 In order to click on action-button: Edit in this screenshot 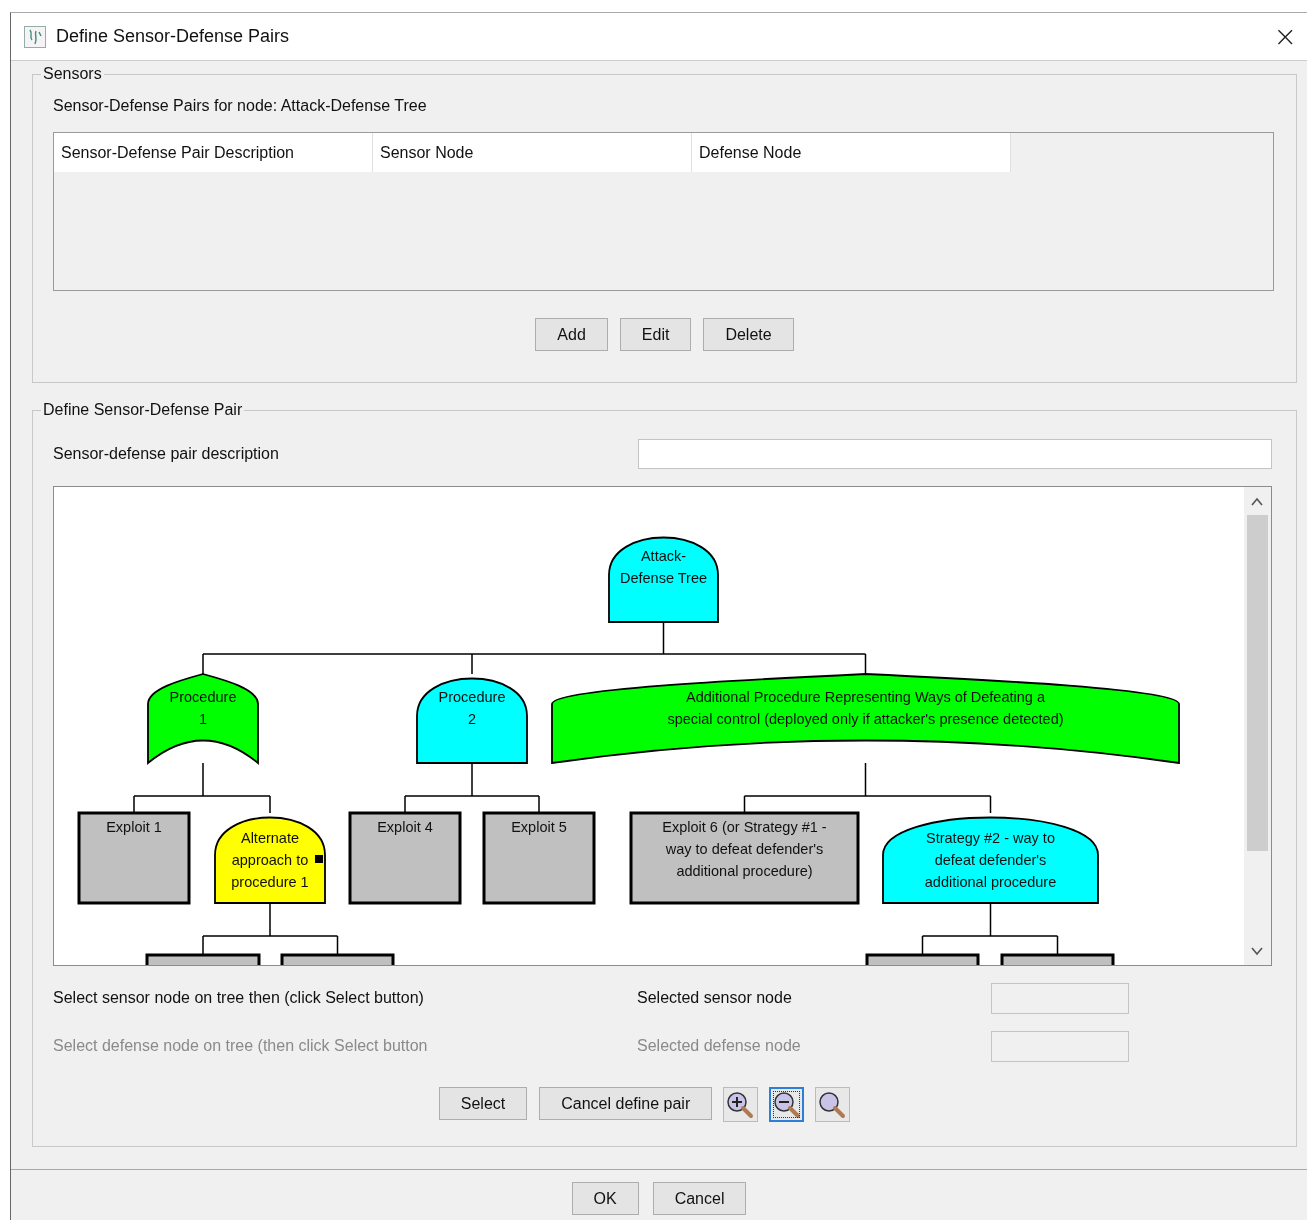, I will do `click(655, 334)`.